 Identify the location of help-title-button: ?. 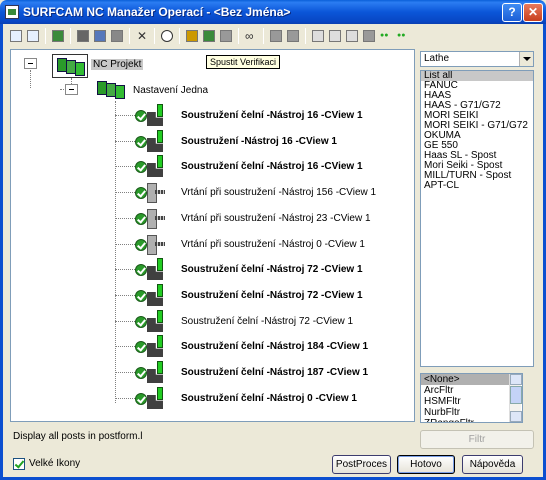
(512, 12).